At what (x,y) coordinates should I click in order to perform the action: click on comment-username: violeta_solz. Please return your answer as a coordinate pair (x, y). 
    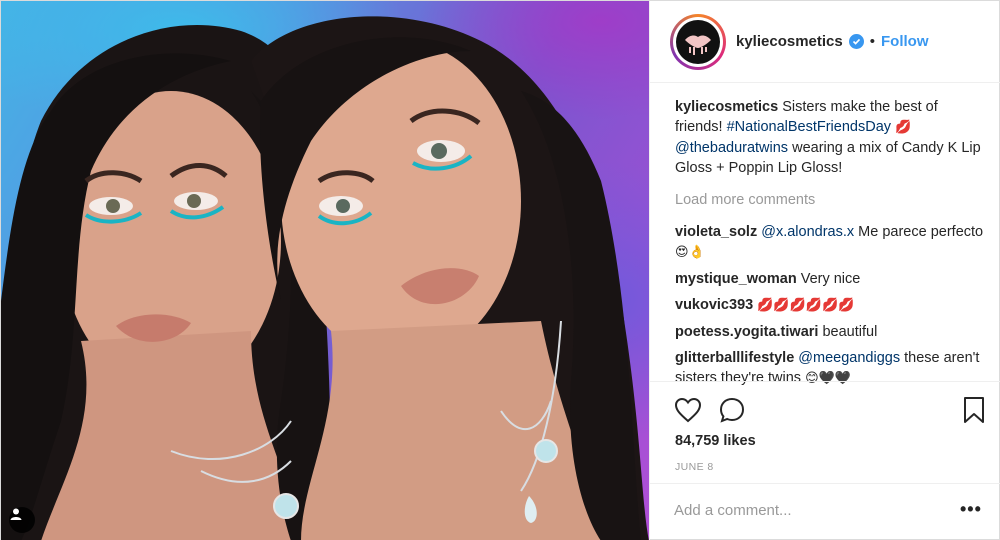
    Looking at the image, I should click on (716, 232).